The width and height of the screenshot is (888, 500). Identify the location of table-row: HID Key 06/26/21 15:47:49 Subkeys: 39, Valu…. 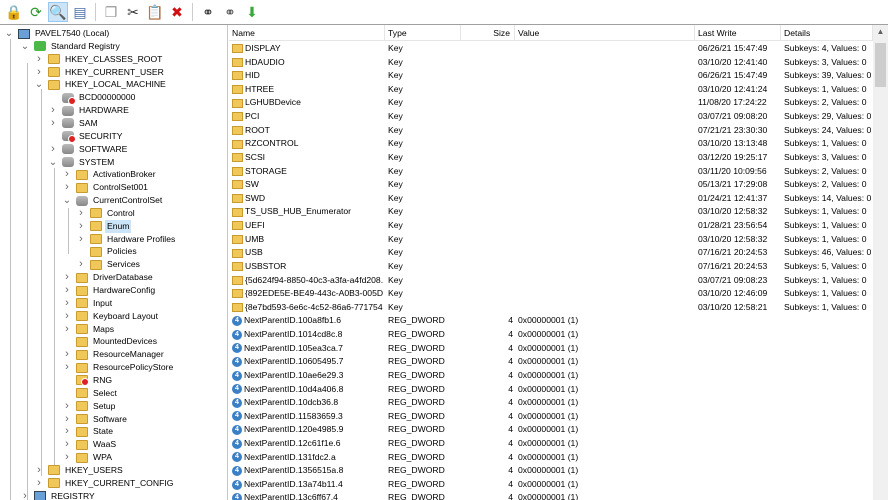
(551, 76).